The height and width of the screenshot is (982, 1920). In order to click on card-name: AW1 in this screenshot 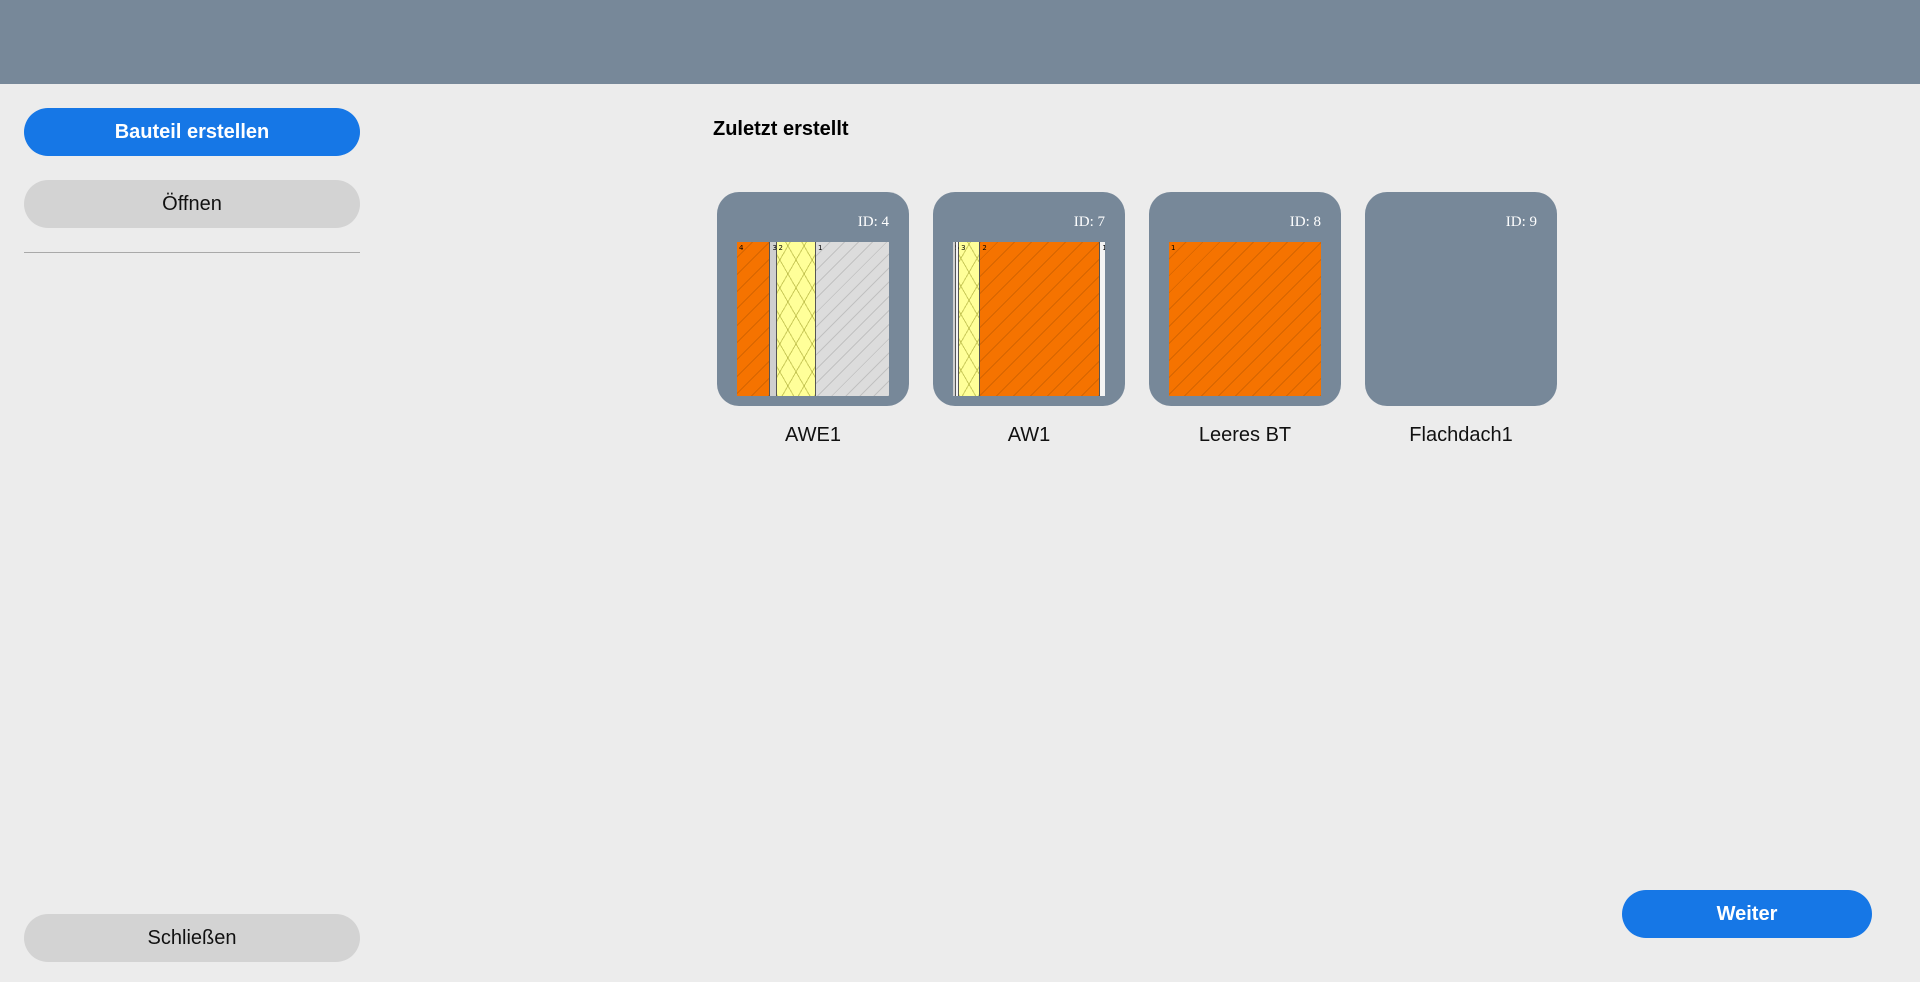, I will do `click(1029, 435)`.